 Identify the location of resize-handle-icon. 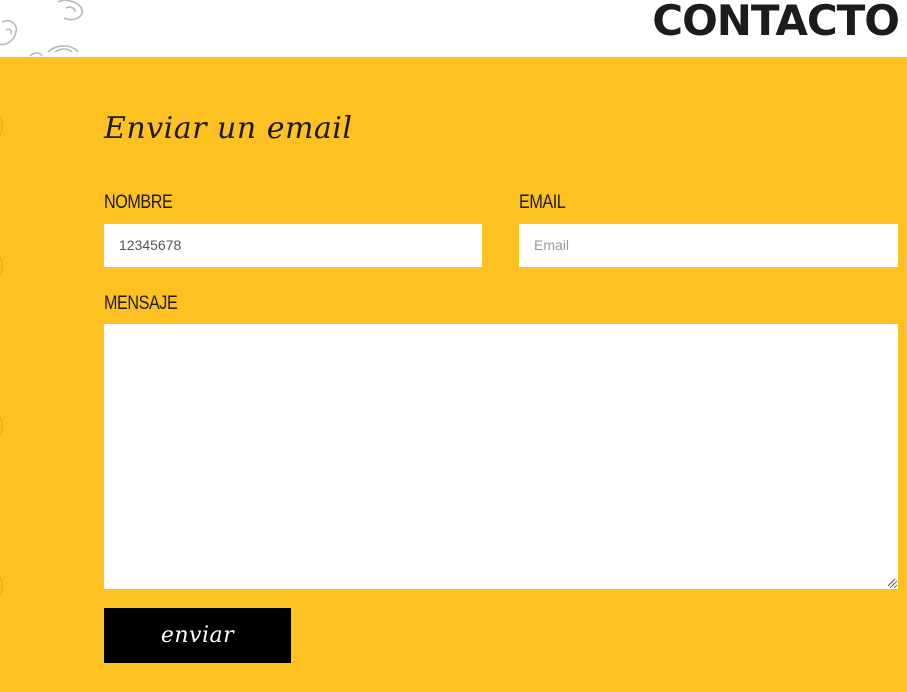
(891, 582).